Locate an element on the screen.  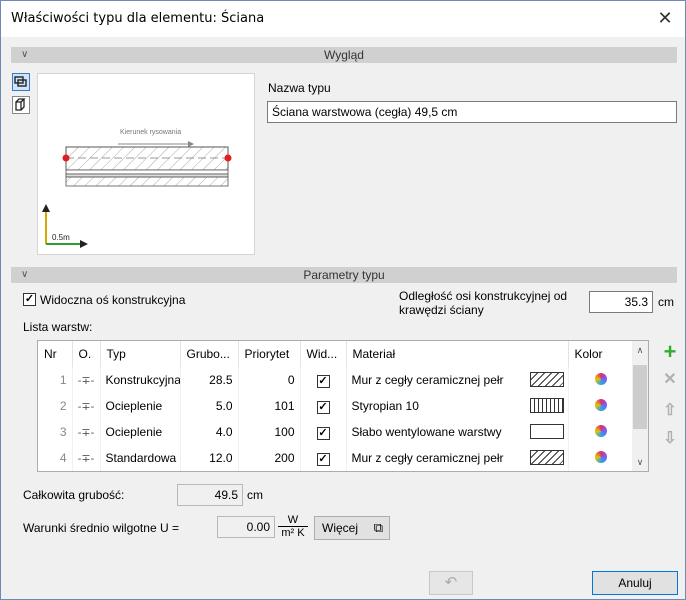
appearance-section-header: ∨ Wygląd is located at coordinates (344, 55).